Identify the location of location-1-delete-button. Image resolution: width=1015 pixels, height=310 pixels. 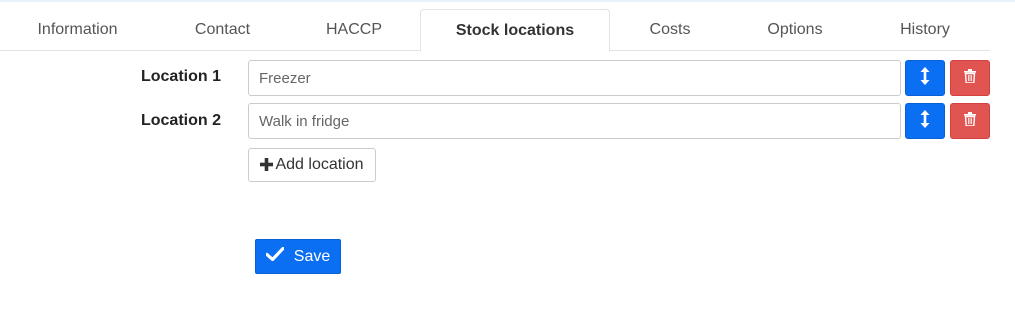
(970, 78).